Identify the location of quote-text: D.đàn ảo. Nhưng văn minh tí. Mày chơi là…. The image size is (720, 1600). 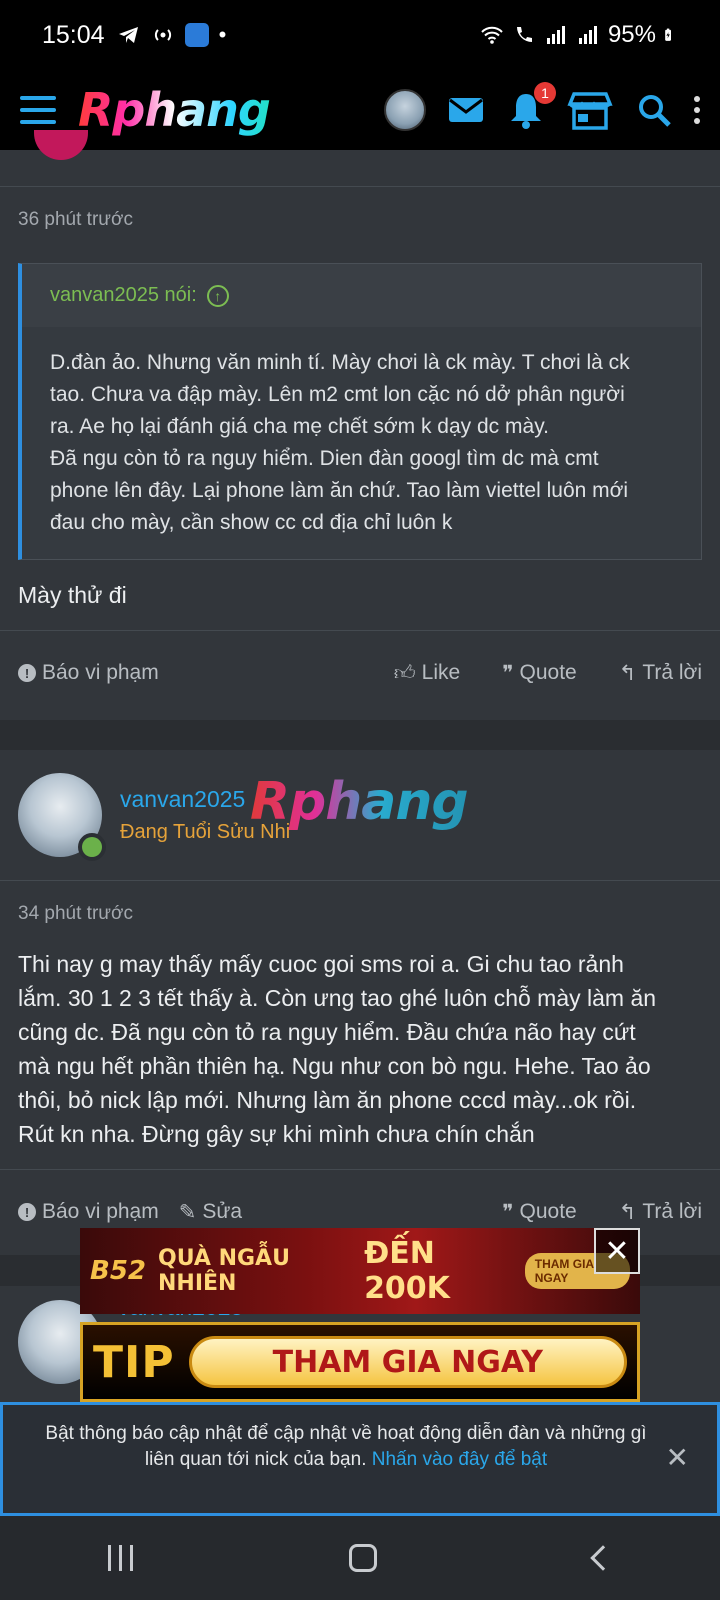
(361, 443).